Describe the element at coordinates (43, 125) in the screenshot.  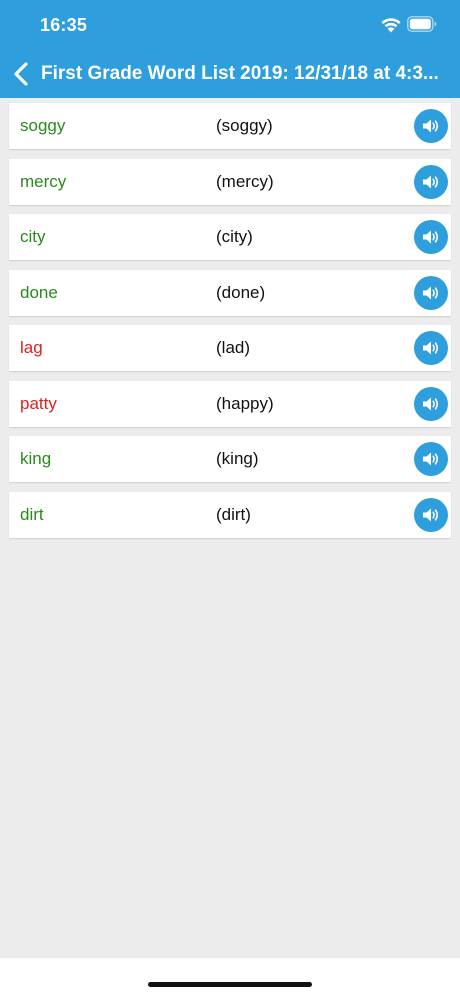
I see `target-word: soggy` at that location.